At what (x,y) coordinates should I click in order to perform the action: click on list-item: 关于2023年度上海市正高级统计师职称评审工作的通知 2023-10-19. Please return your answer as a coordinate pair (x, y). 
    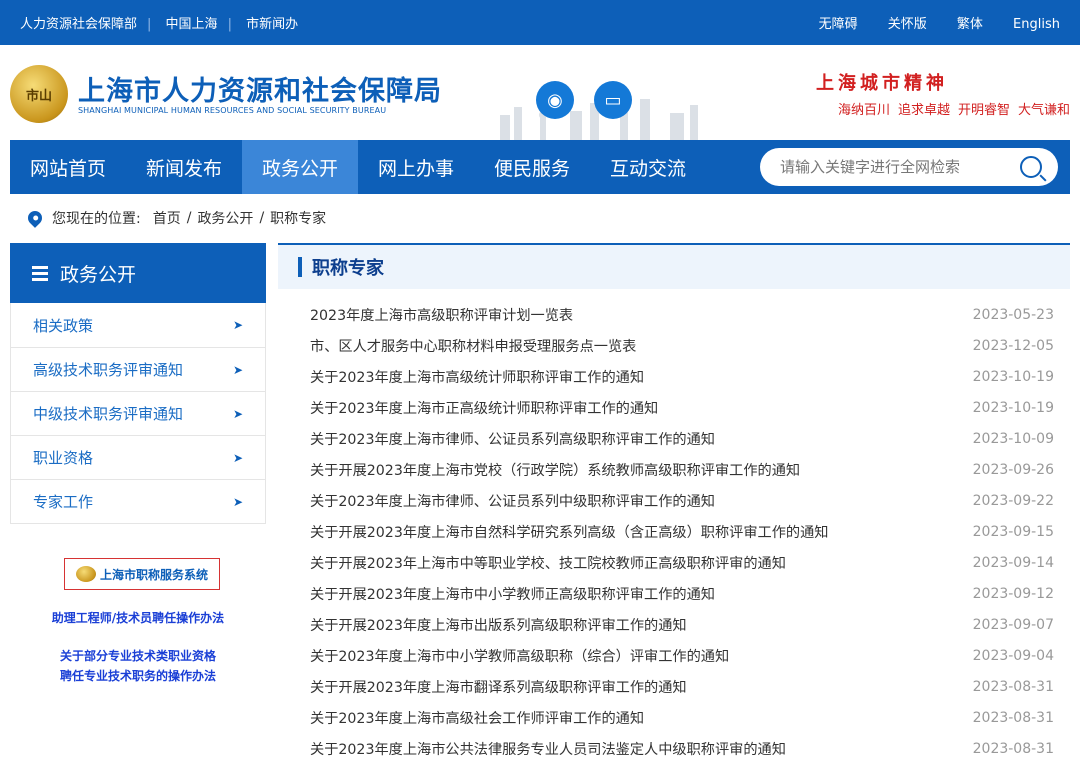
    Looking at the image, I should click on (674, 407).